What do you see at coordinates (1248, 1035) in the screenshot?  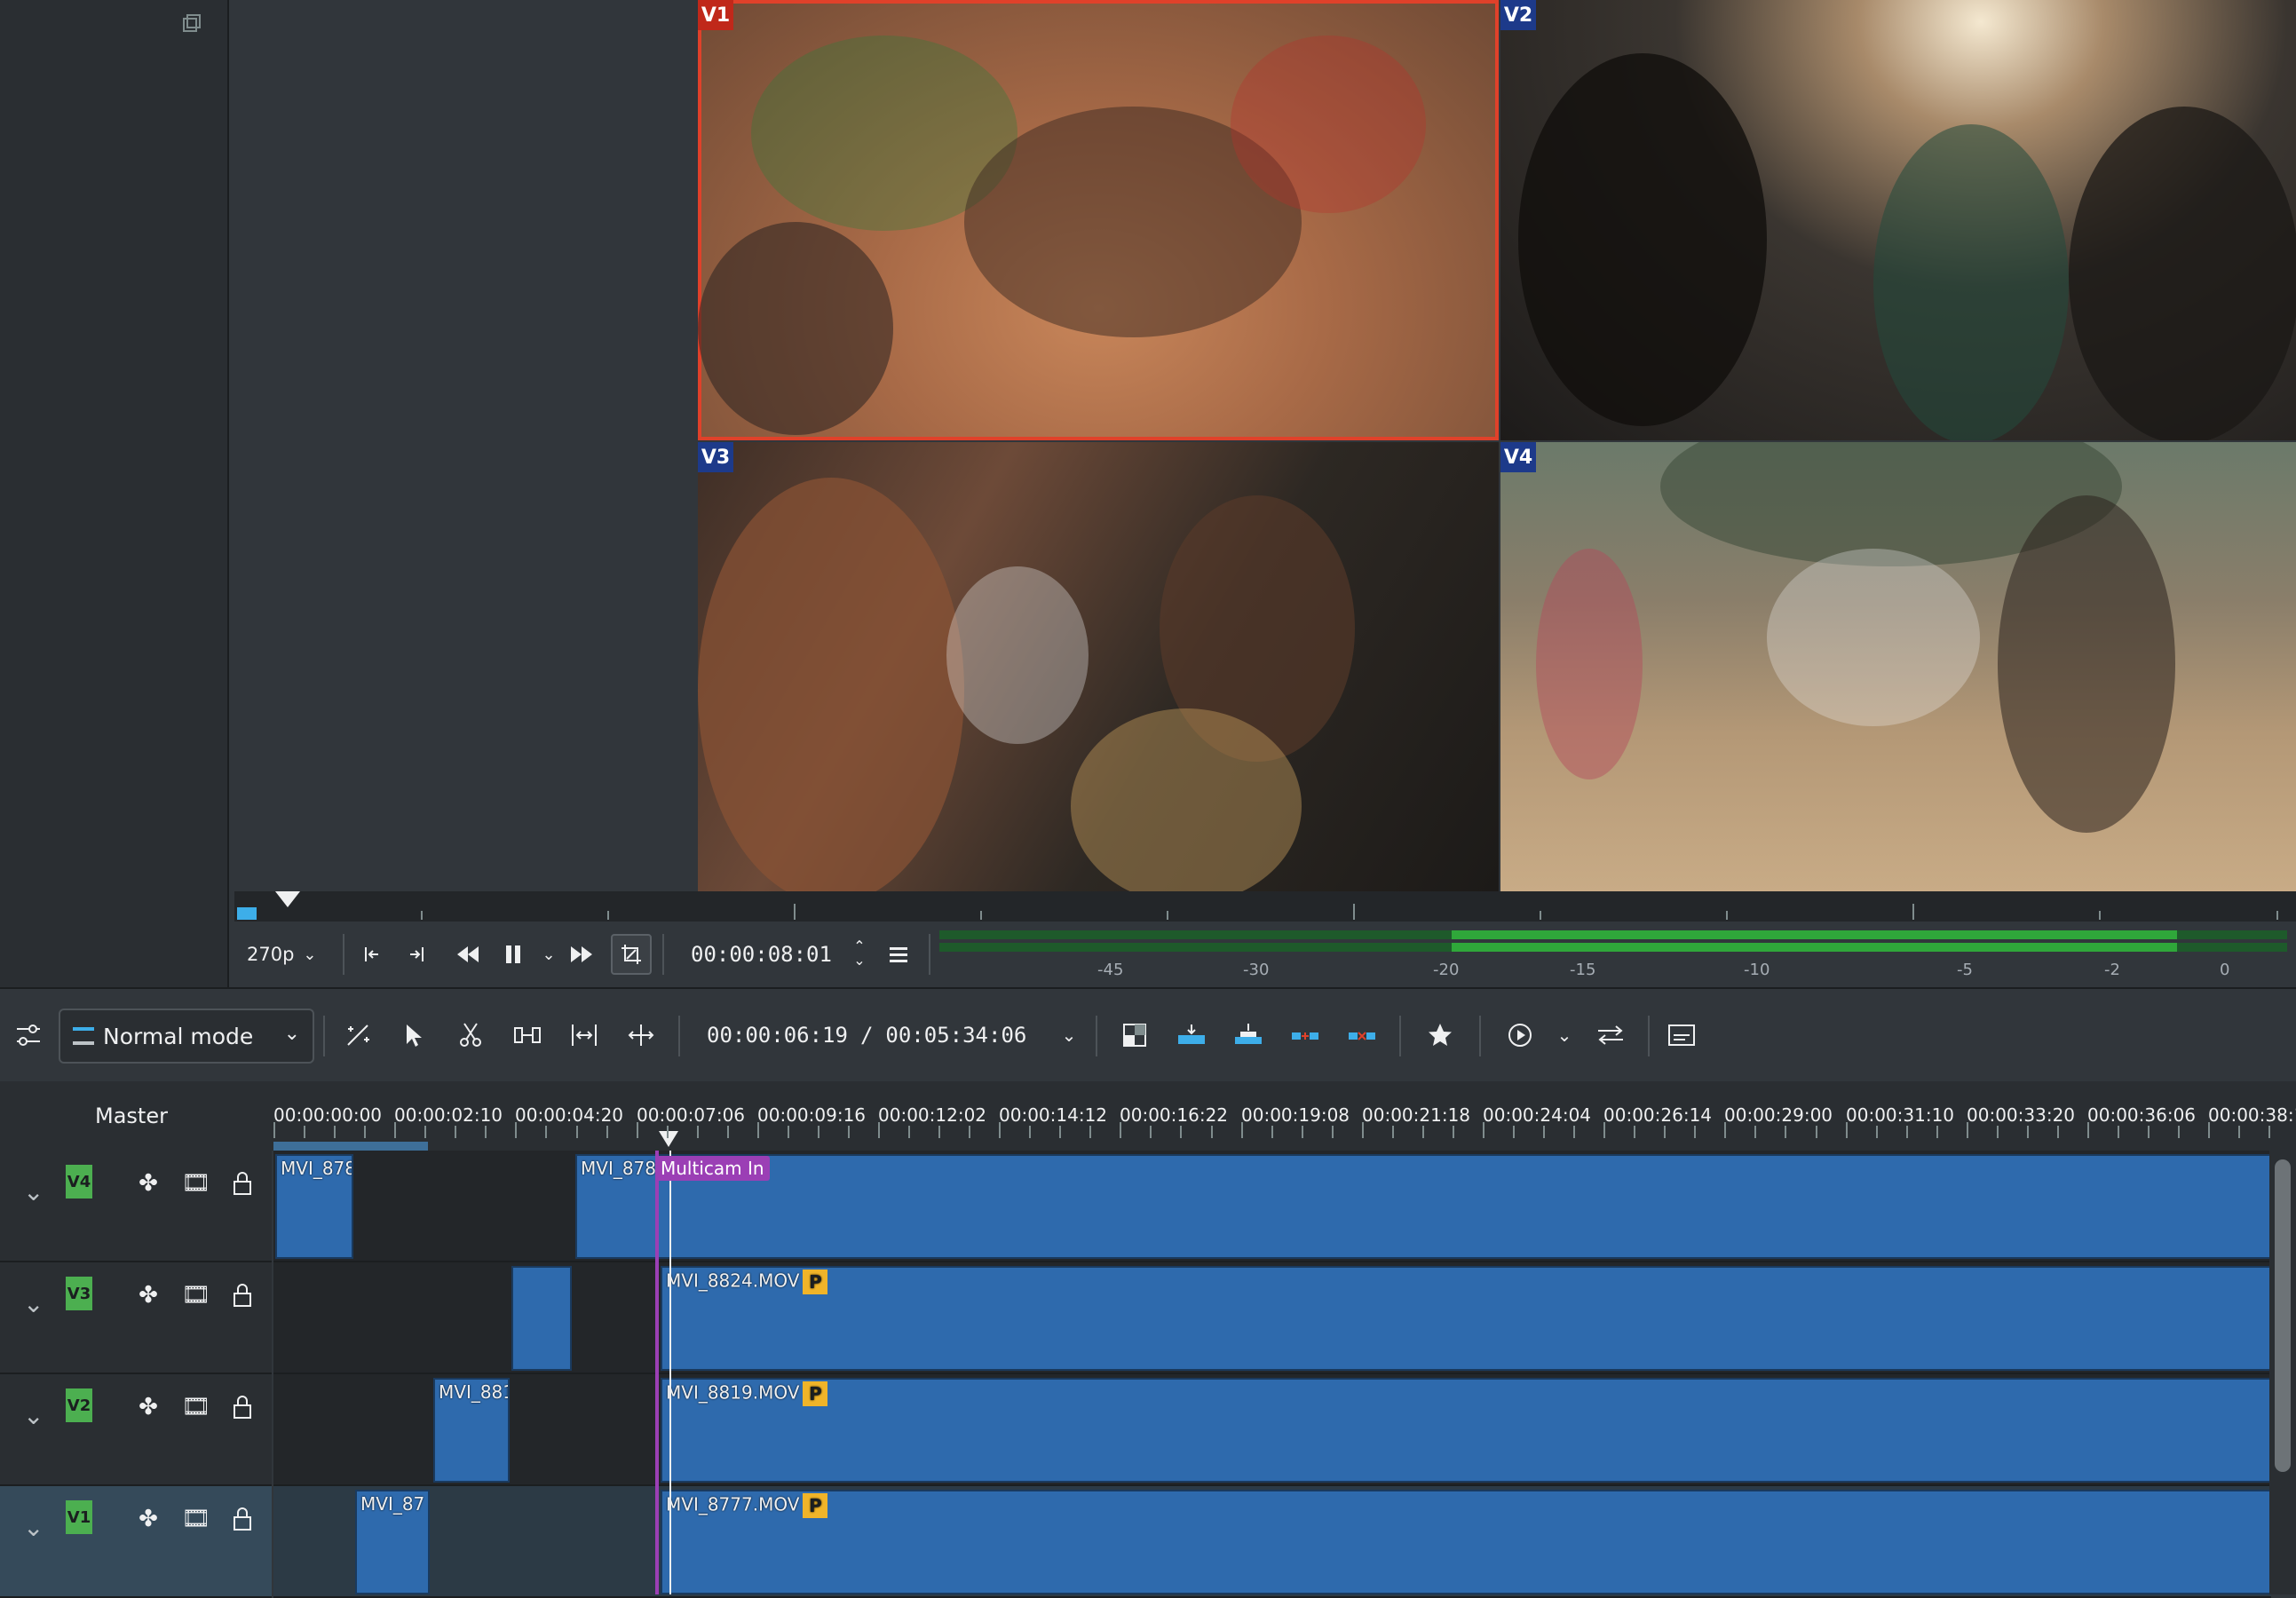 I see `overwrite-clip-button` at bounding box center [1248, 1035].